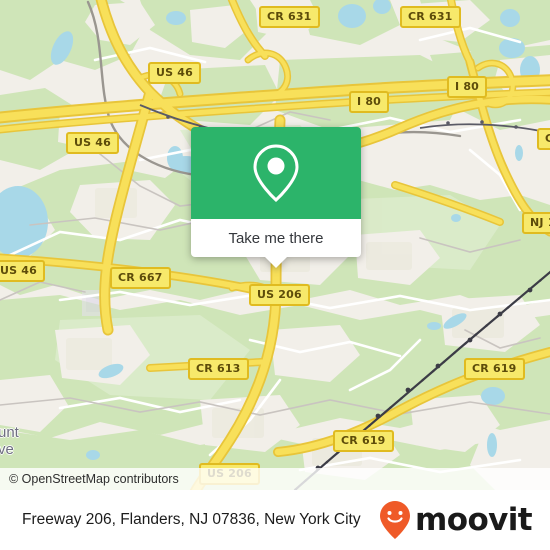  I want to click on destination-popup-card: Take me there, so click(276, 197).